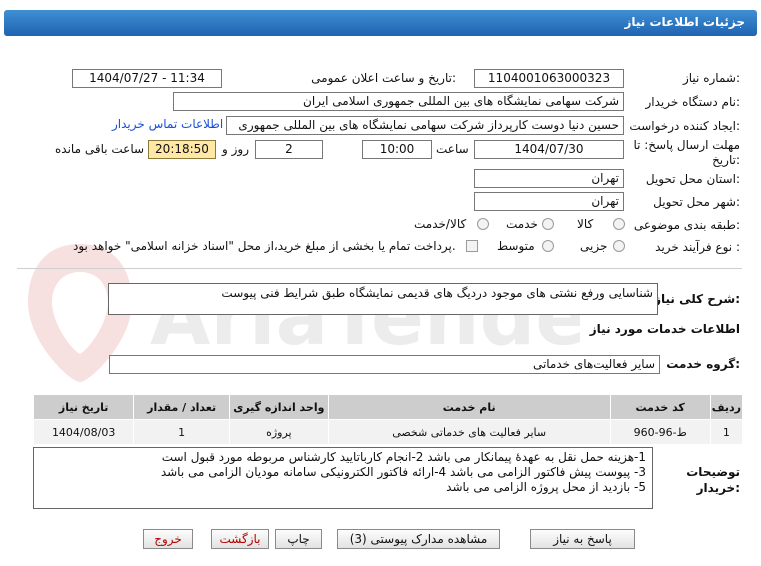 Image resolution: width=761 pixels, height=566 pixels. Describe the element at coordinates (594, 246) in the screenshot. I see `purchase-minor-label: جزیی` at that location.